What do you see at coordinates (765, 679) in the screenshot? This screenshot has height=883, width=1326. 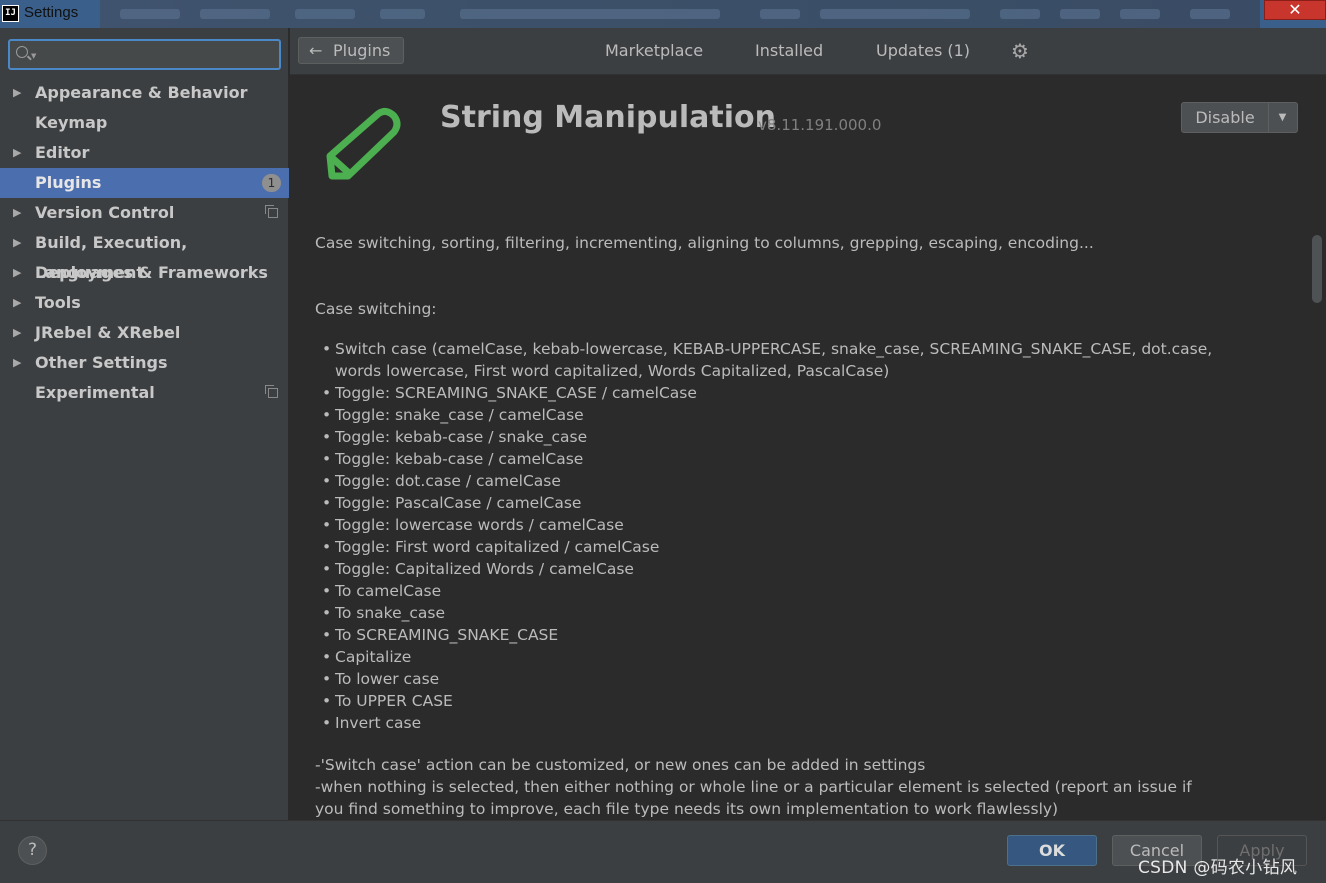 I see `feature-list-item: To lower case` at bounding box center [765, 679].